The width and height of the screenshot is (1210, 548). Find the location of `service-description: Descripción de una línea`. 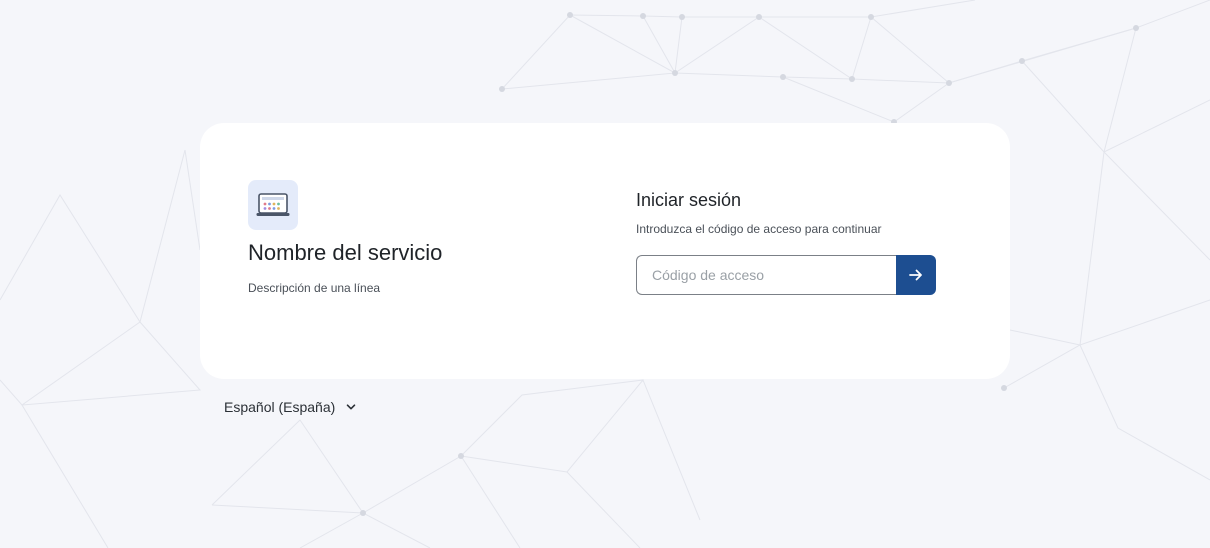

service-description: Descripción de una línea is located at coordinates (314, 288).